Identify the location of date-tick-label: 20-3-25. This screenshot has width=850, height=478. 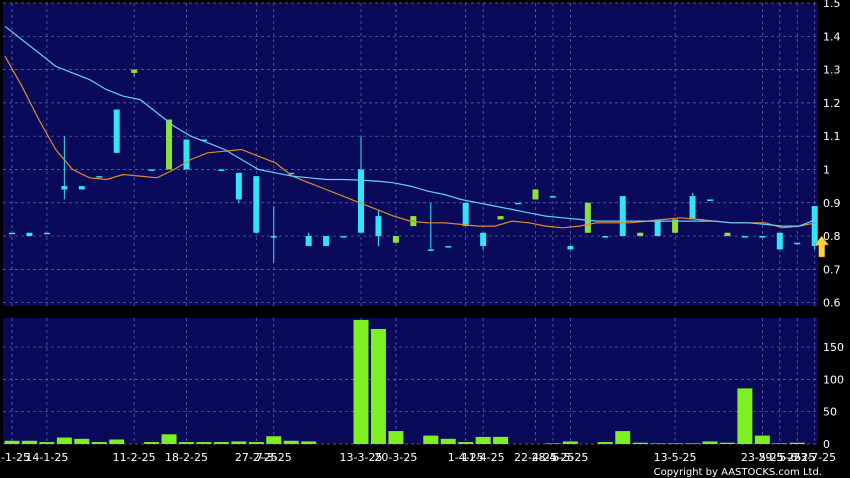
(395, 457).